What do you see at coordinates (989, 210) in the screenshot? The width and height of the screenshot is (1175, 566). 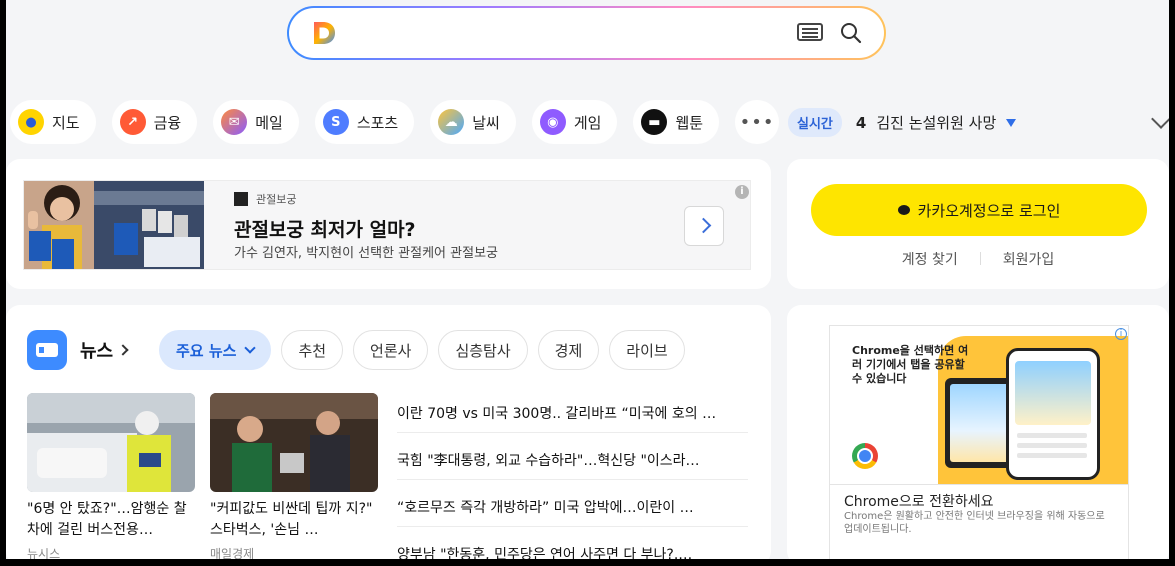 I see `kakao-login-label: 카카오계정으로 로그인` at bounding box center [989, 210].